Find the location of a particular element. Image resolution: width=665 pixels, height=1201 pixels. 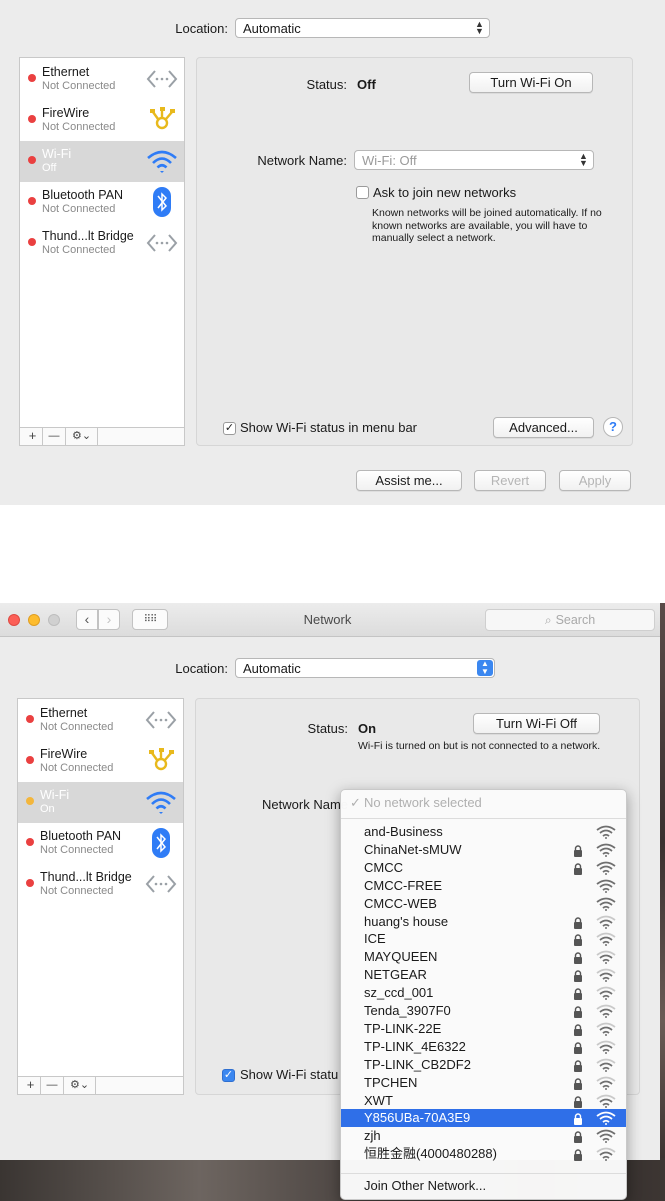

thunderbolt-bridge-icon is located at coordinates (161, 884).